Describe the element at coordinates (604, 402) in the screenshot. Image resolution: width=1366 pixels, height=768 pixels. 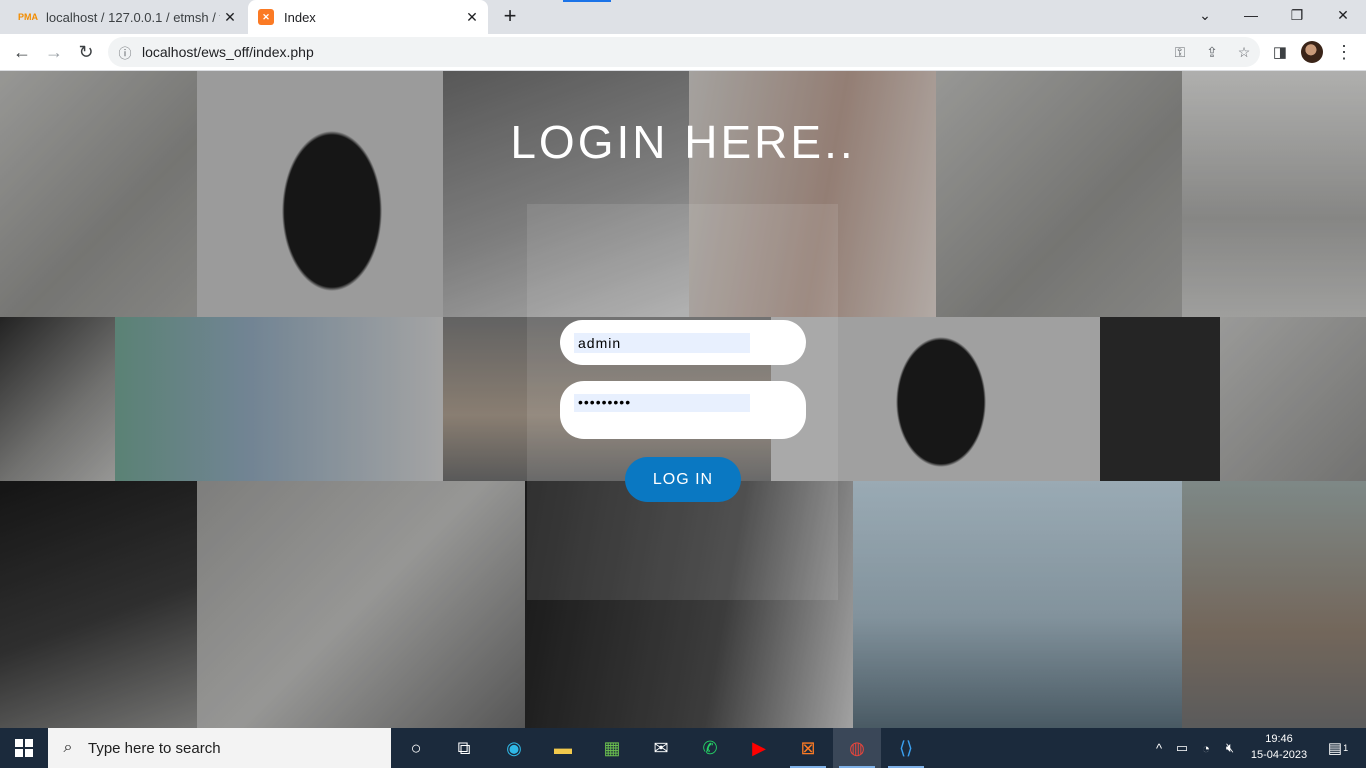
I see `password-mask: •••••••••` at that location.